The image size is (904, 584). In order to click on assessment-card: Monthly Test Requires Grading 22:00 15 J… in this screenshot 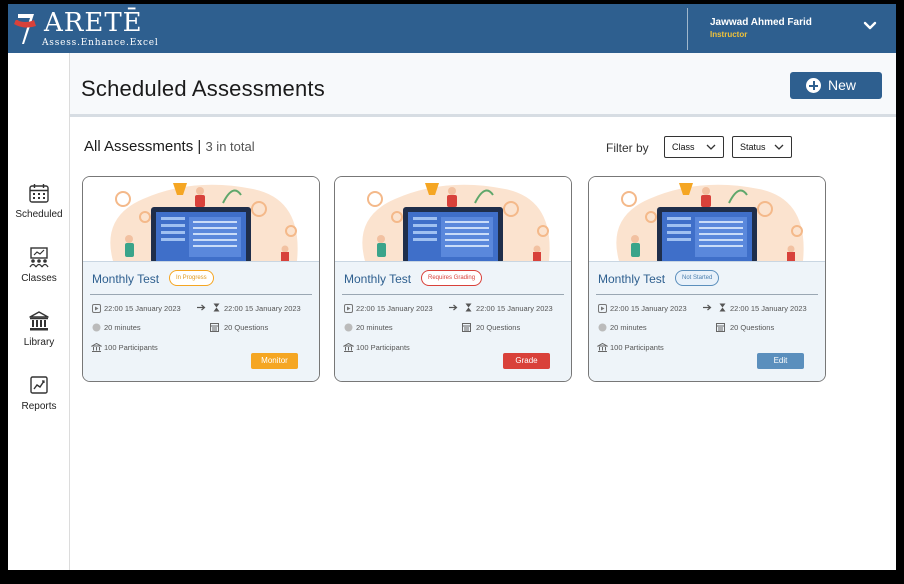, I will do `click(453, 279)`.